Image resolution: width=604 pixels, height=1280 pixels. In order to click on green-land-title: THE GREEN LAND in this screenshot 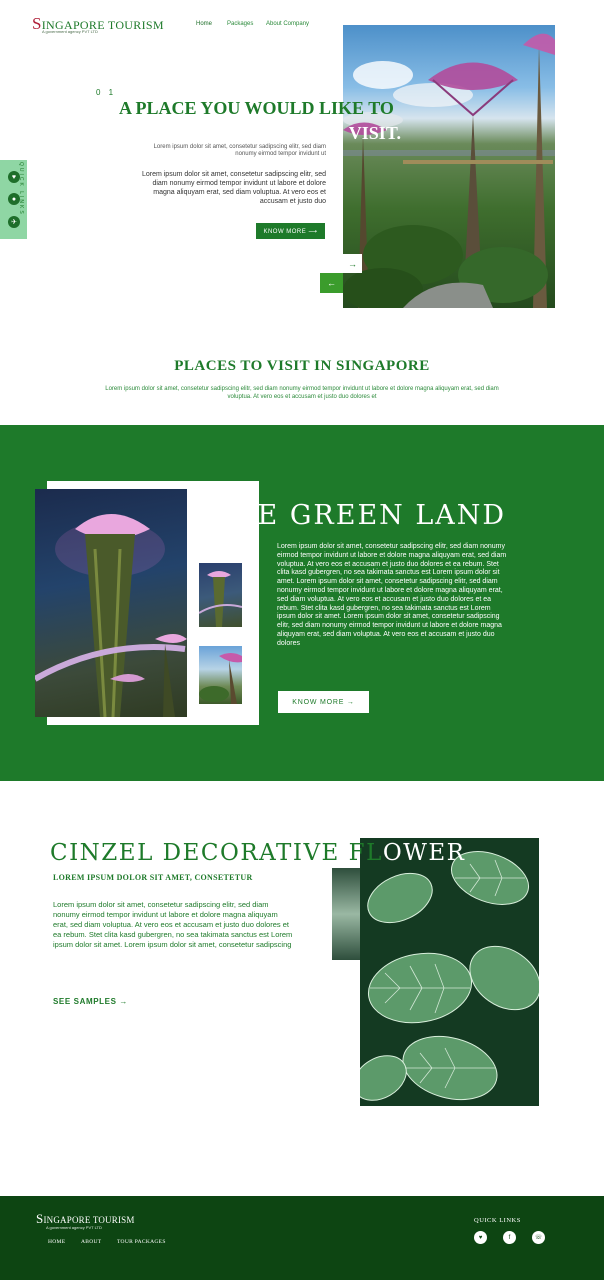, I will do `click(359, 515)`.